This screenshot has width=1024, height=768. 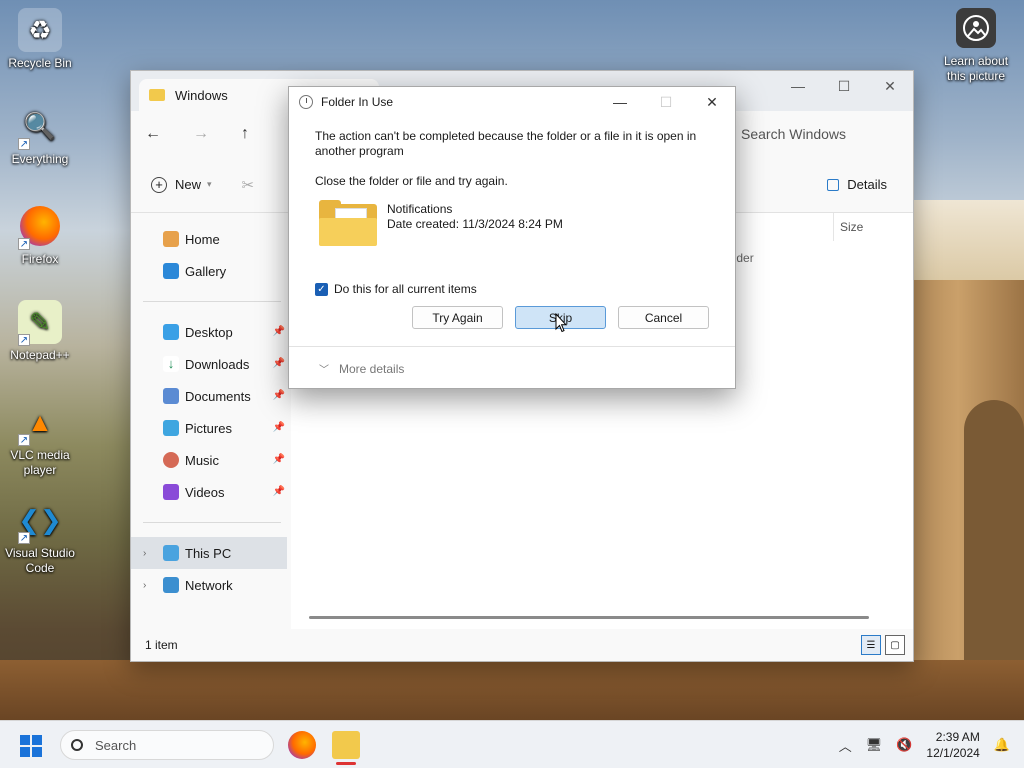 What do you see at coordinates (211, 271) in the screenshot?
I see `sidebar-item-gallery: Gallery` at bounding box center [211, 271].